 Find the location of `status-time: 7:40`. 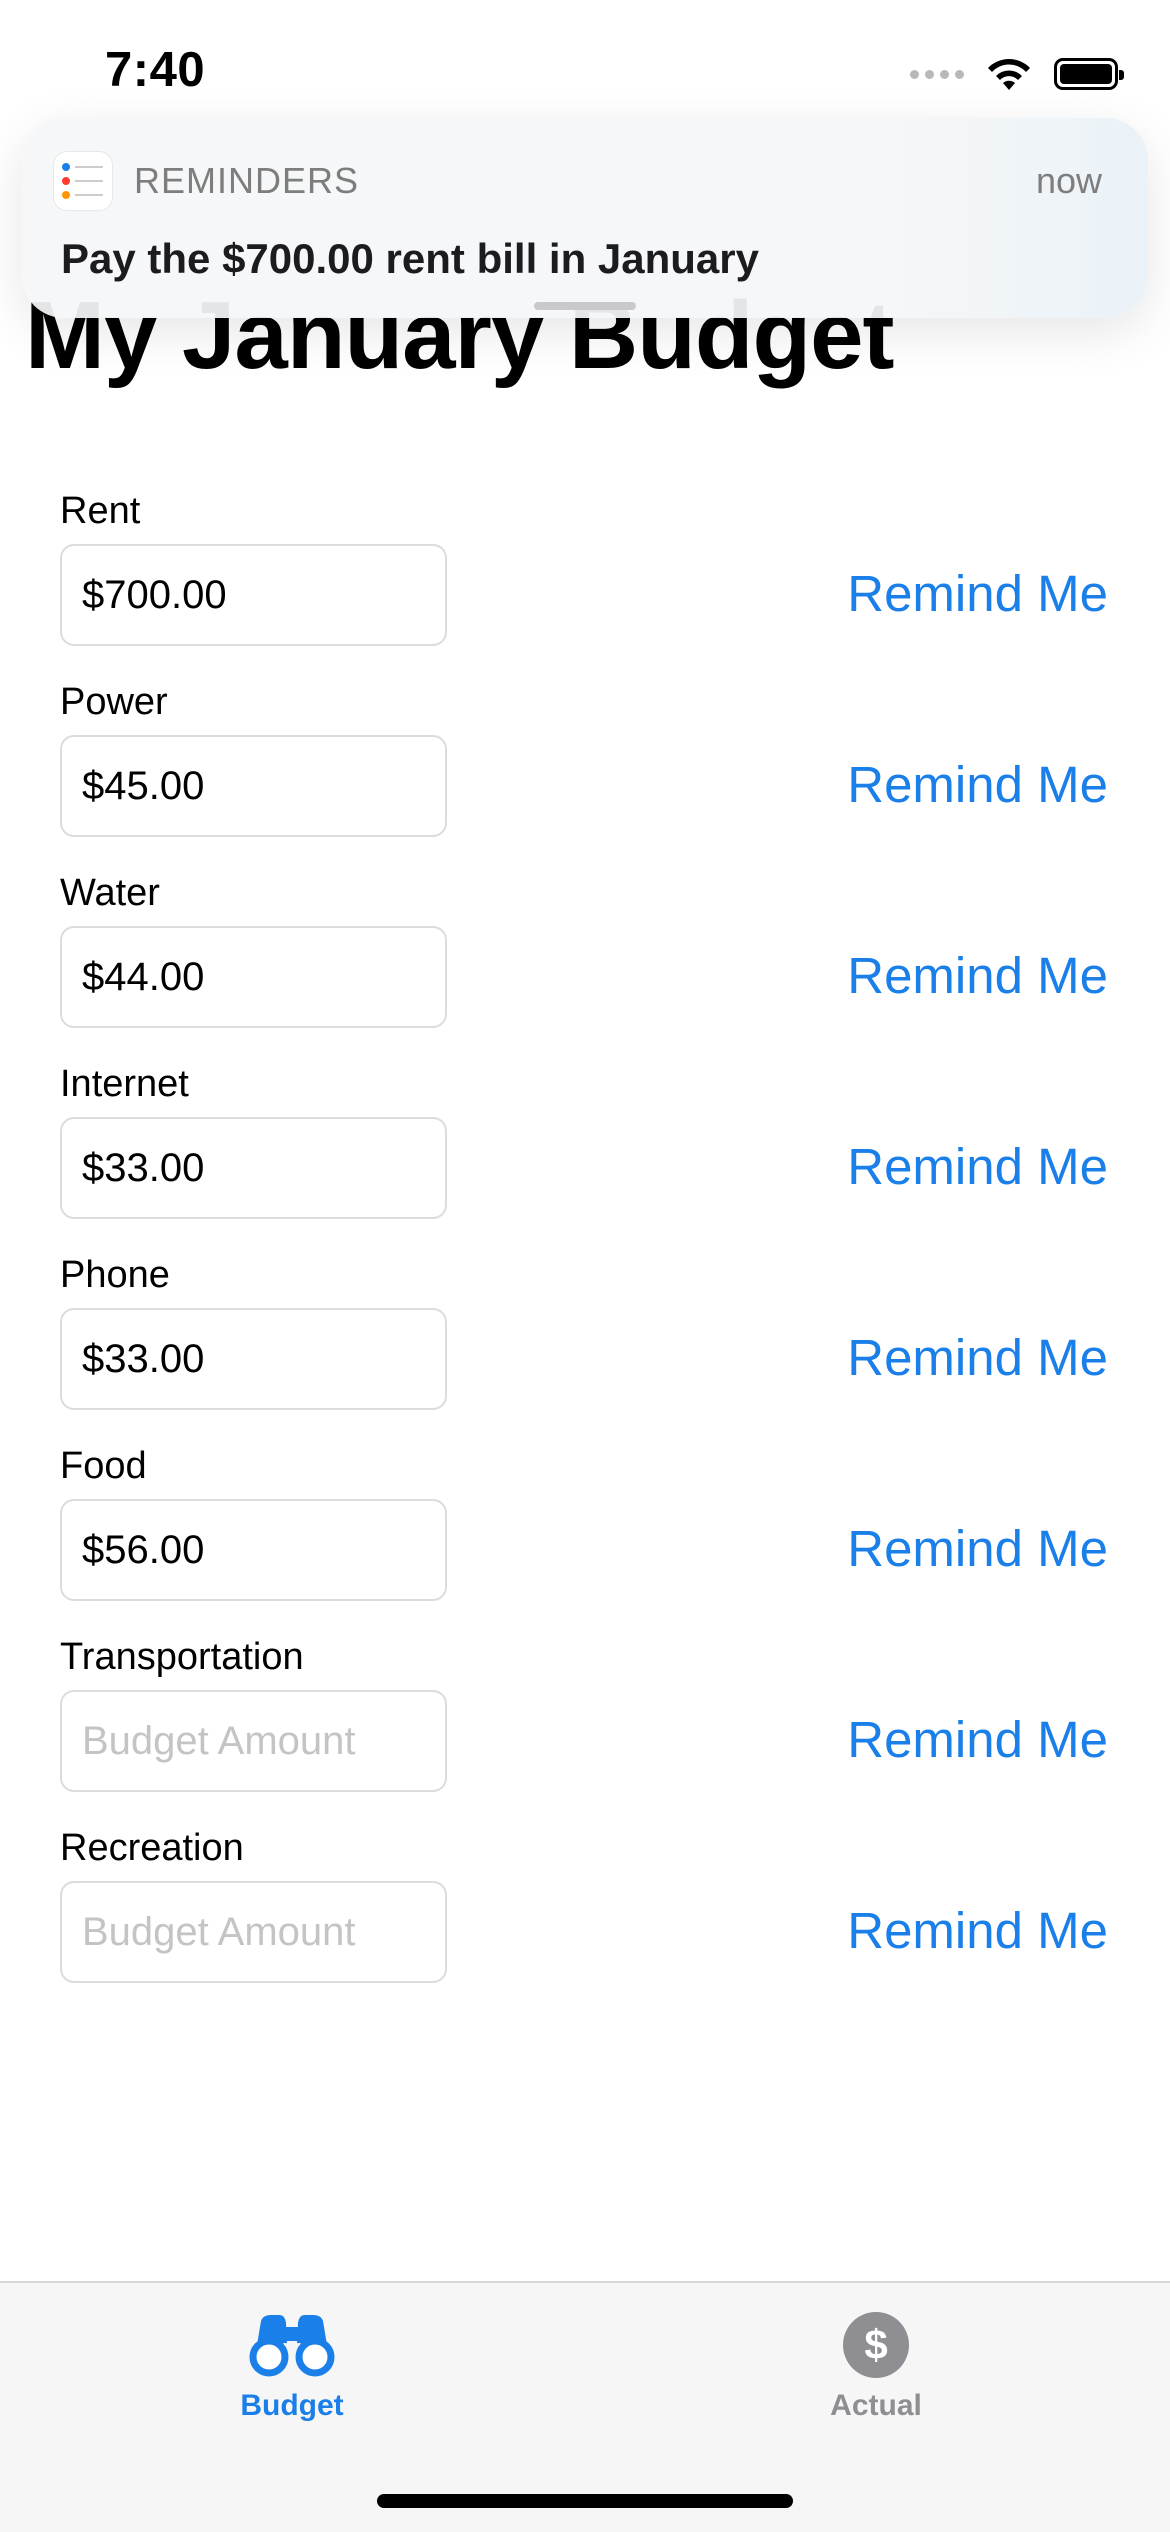

status-time: 7:40 is located at coordinates (155, 70).